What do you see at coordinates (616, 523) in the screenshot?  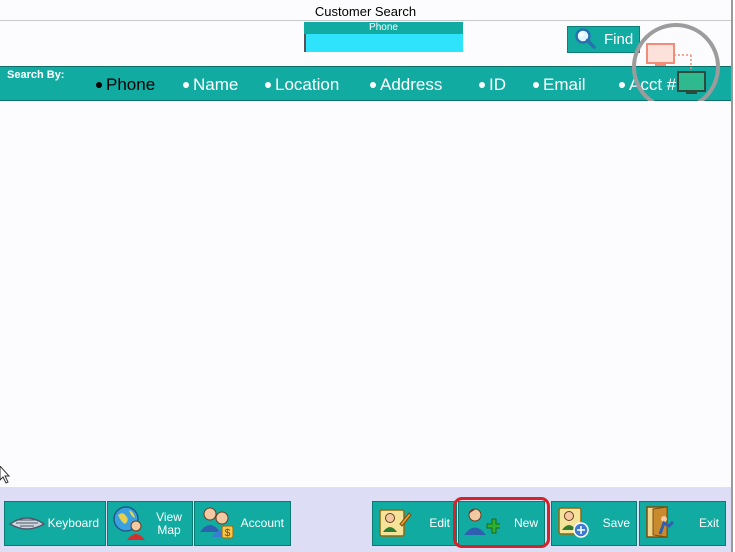 I see `save-button-label: Save` at bounding box center [616, 523].